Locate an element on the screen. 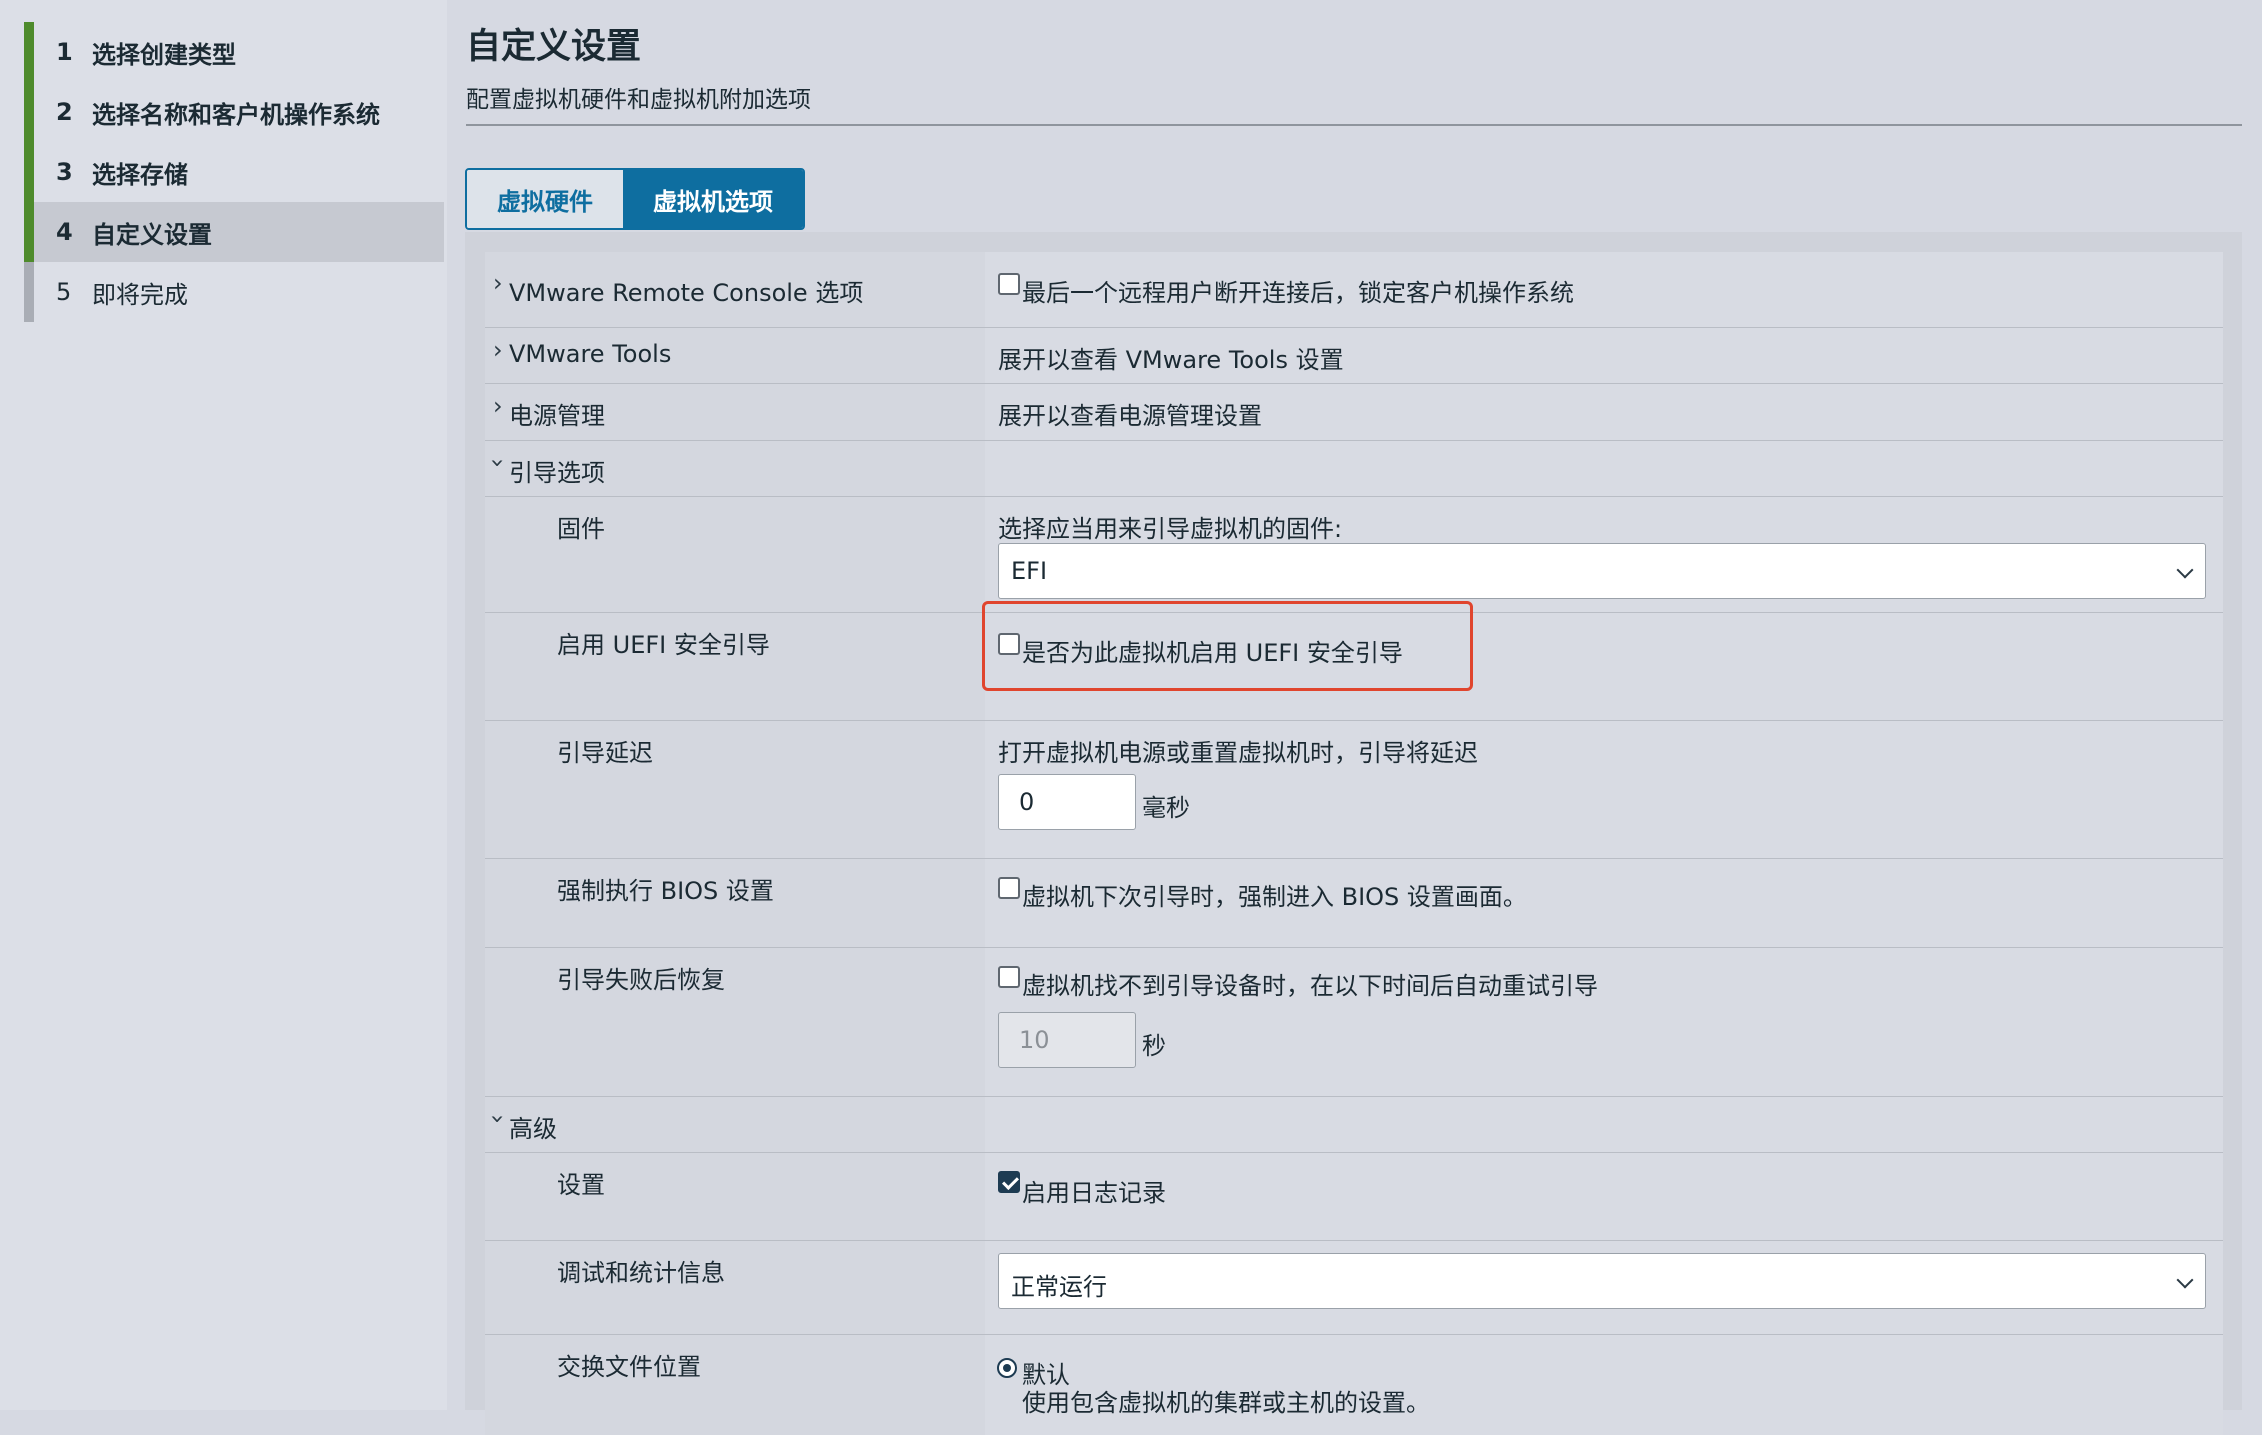 Image resolution: width=2262 pixels, height=1435 pixels. force-bios-checkbox is located at coordinates (1009, 888).